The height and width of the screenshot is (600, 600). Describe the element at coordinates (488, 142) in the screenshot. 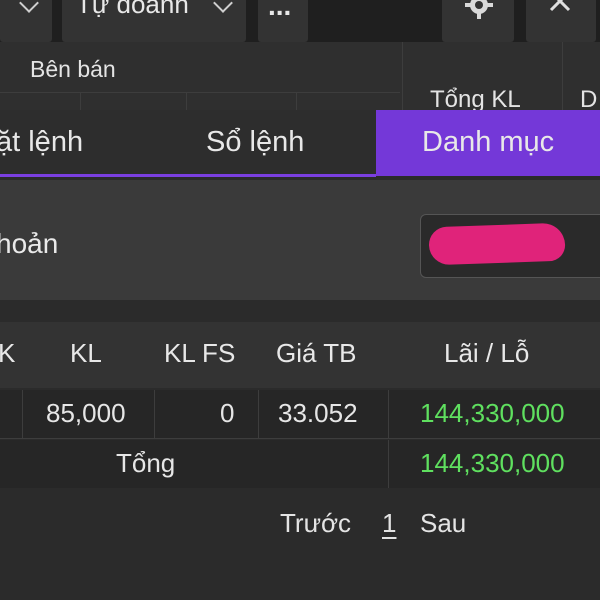

I see `tab-portfolio: Danh mục` at that location.